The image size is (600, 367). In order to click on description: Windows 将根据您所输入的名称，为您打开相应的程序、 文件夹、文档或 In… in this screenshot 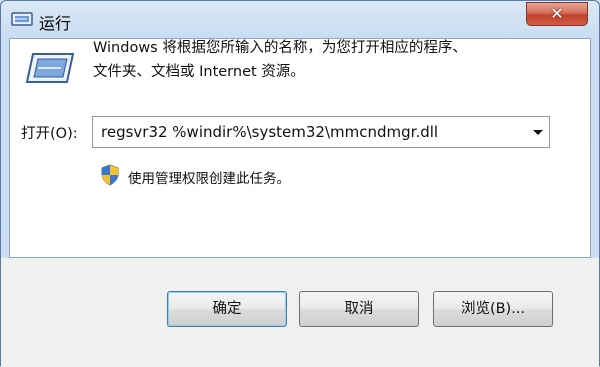, I will do `click(323, 60)`.